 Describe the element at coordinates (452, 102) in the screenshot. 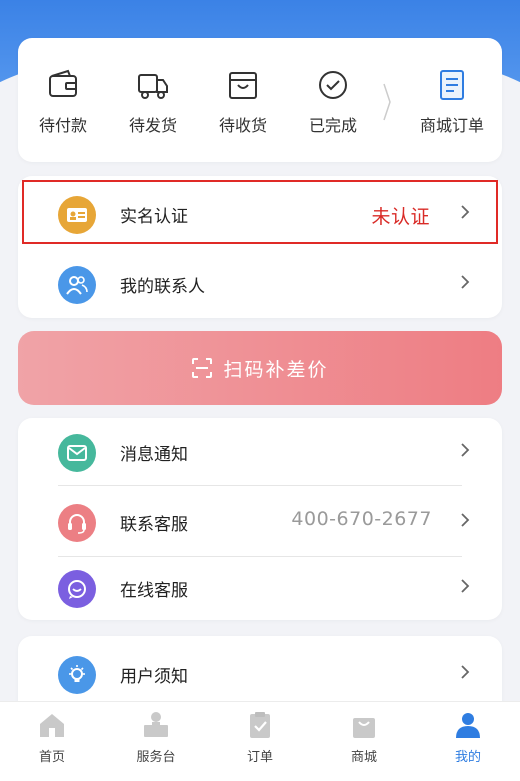

I see `mall-orders: 商城订单` at that location.